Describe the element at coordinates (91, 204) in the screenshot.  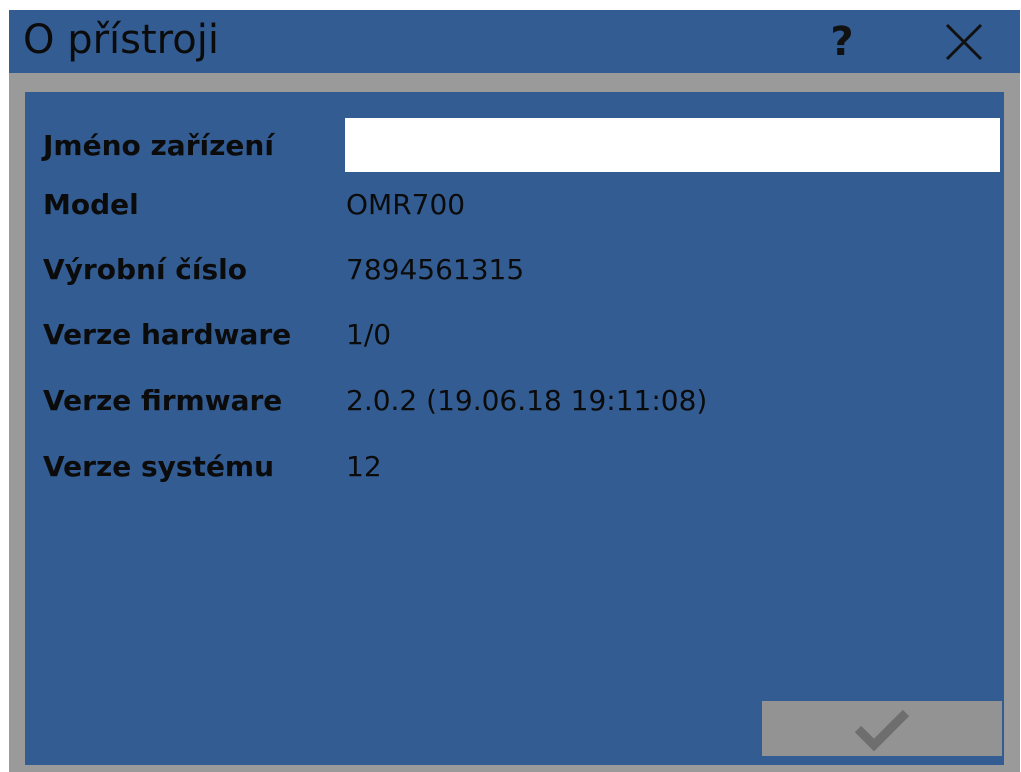
I see `model-label: Model` at that location.